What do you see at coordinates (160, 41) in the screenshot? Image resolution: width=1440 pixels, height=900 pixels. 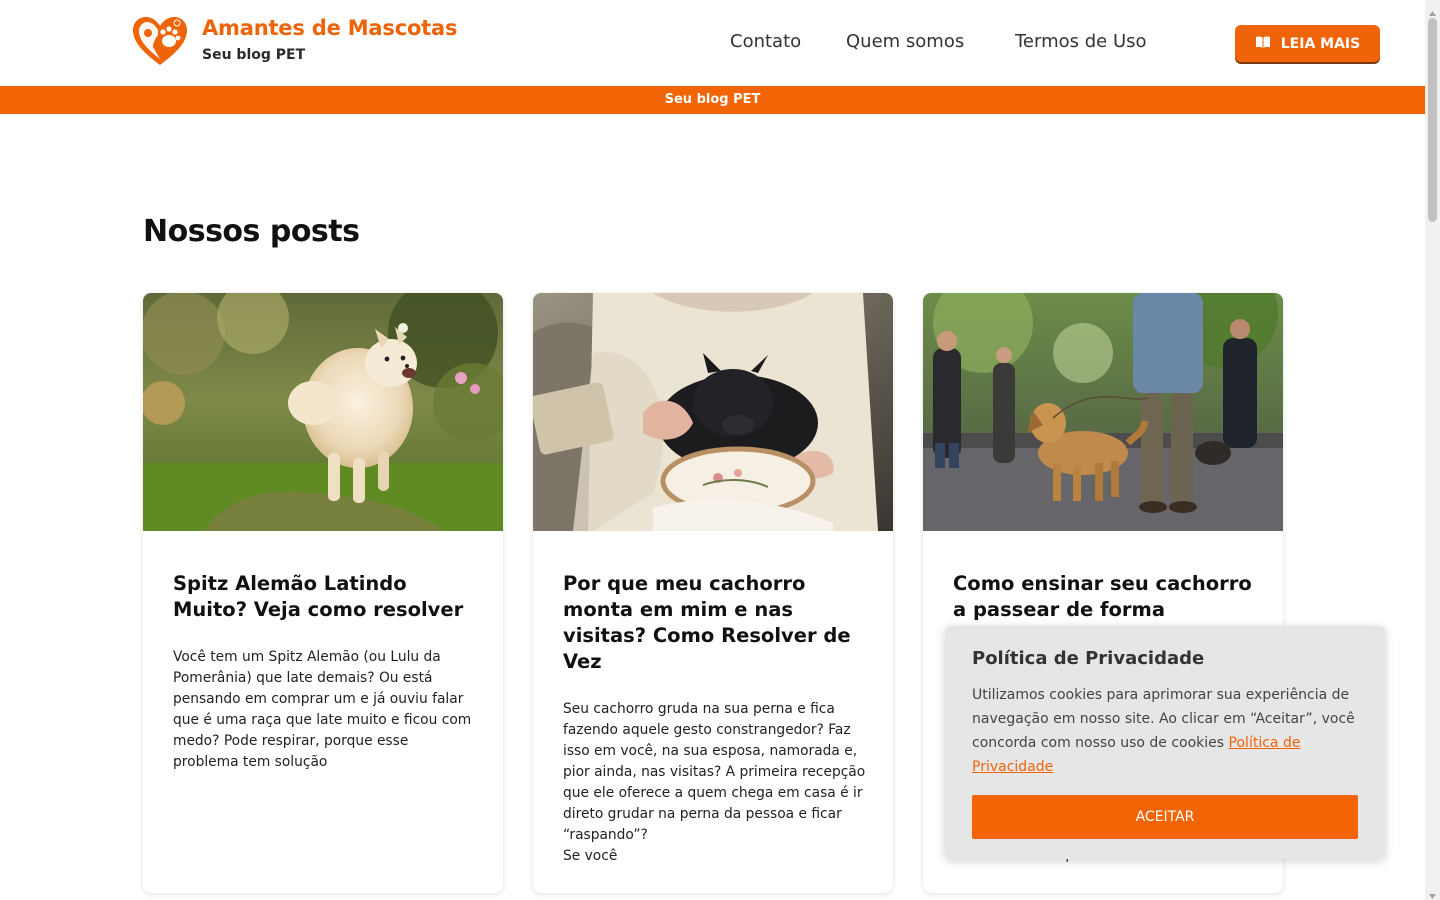 I see `heart-paw-logo-icon` at bounding box center [160, 41].